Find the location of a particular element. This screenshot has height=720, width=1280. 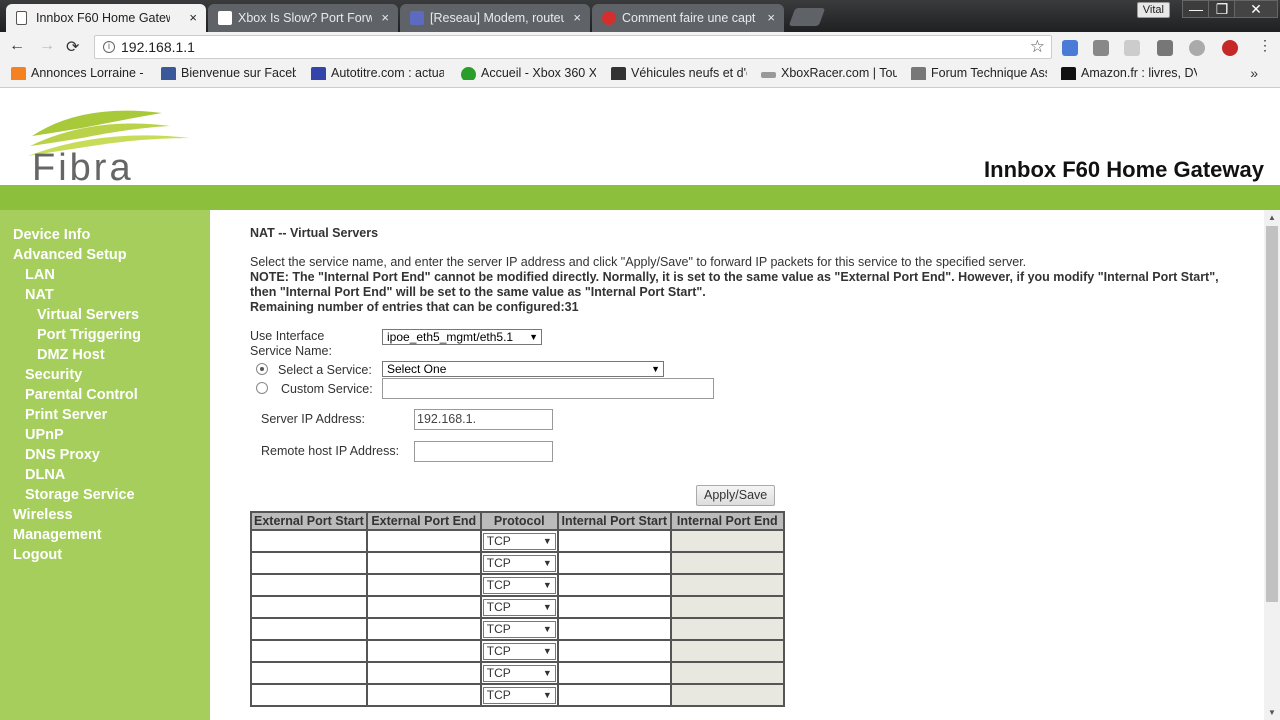

bookmark-item: Véhicules neufs et d'o is located at coordinates (679, 73).